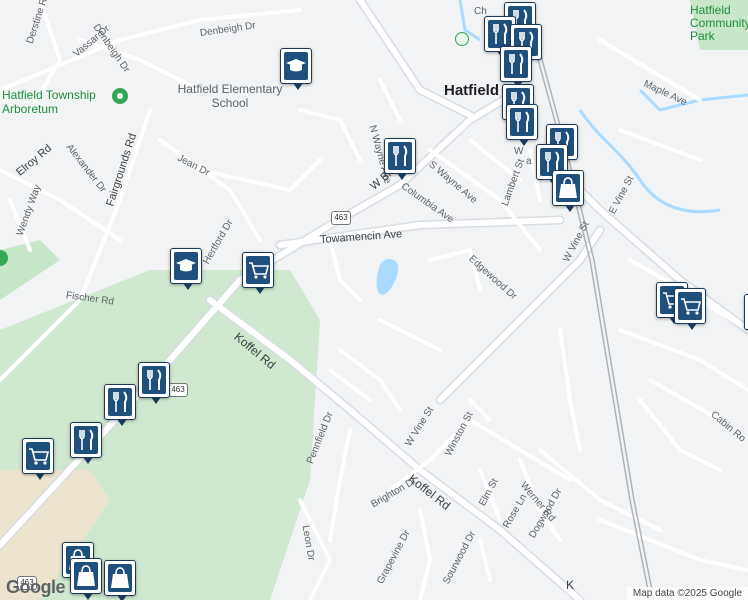 The height and width of the screenshot is (600, 748). I want to click on place-label: Hatfield Community Park, so click(719, 23).